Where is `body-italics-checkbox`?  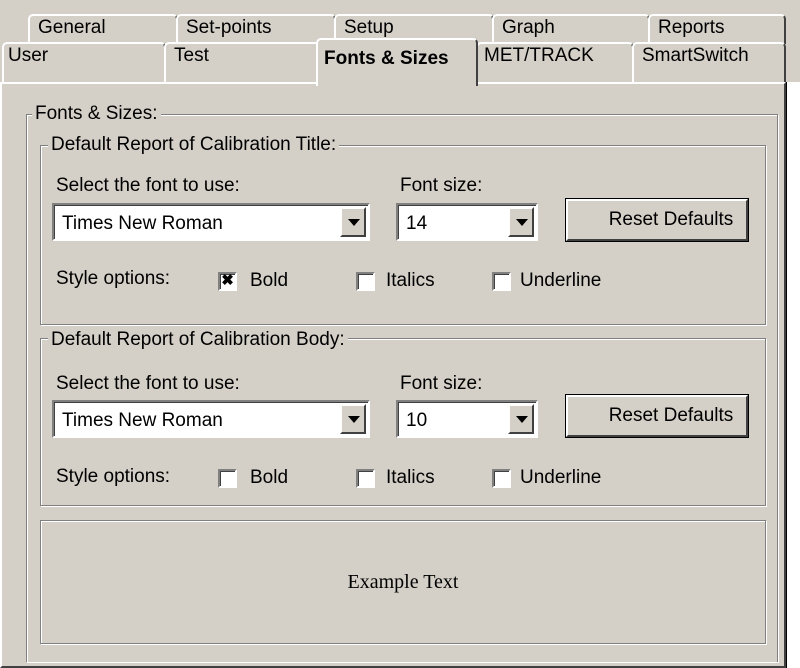 body-italics-checkbox is located at coordinates (365, 478).